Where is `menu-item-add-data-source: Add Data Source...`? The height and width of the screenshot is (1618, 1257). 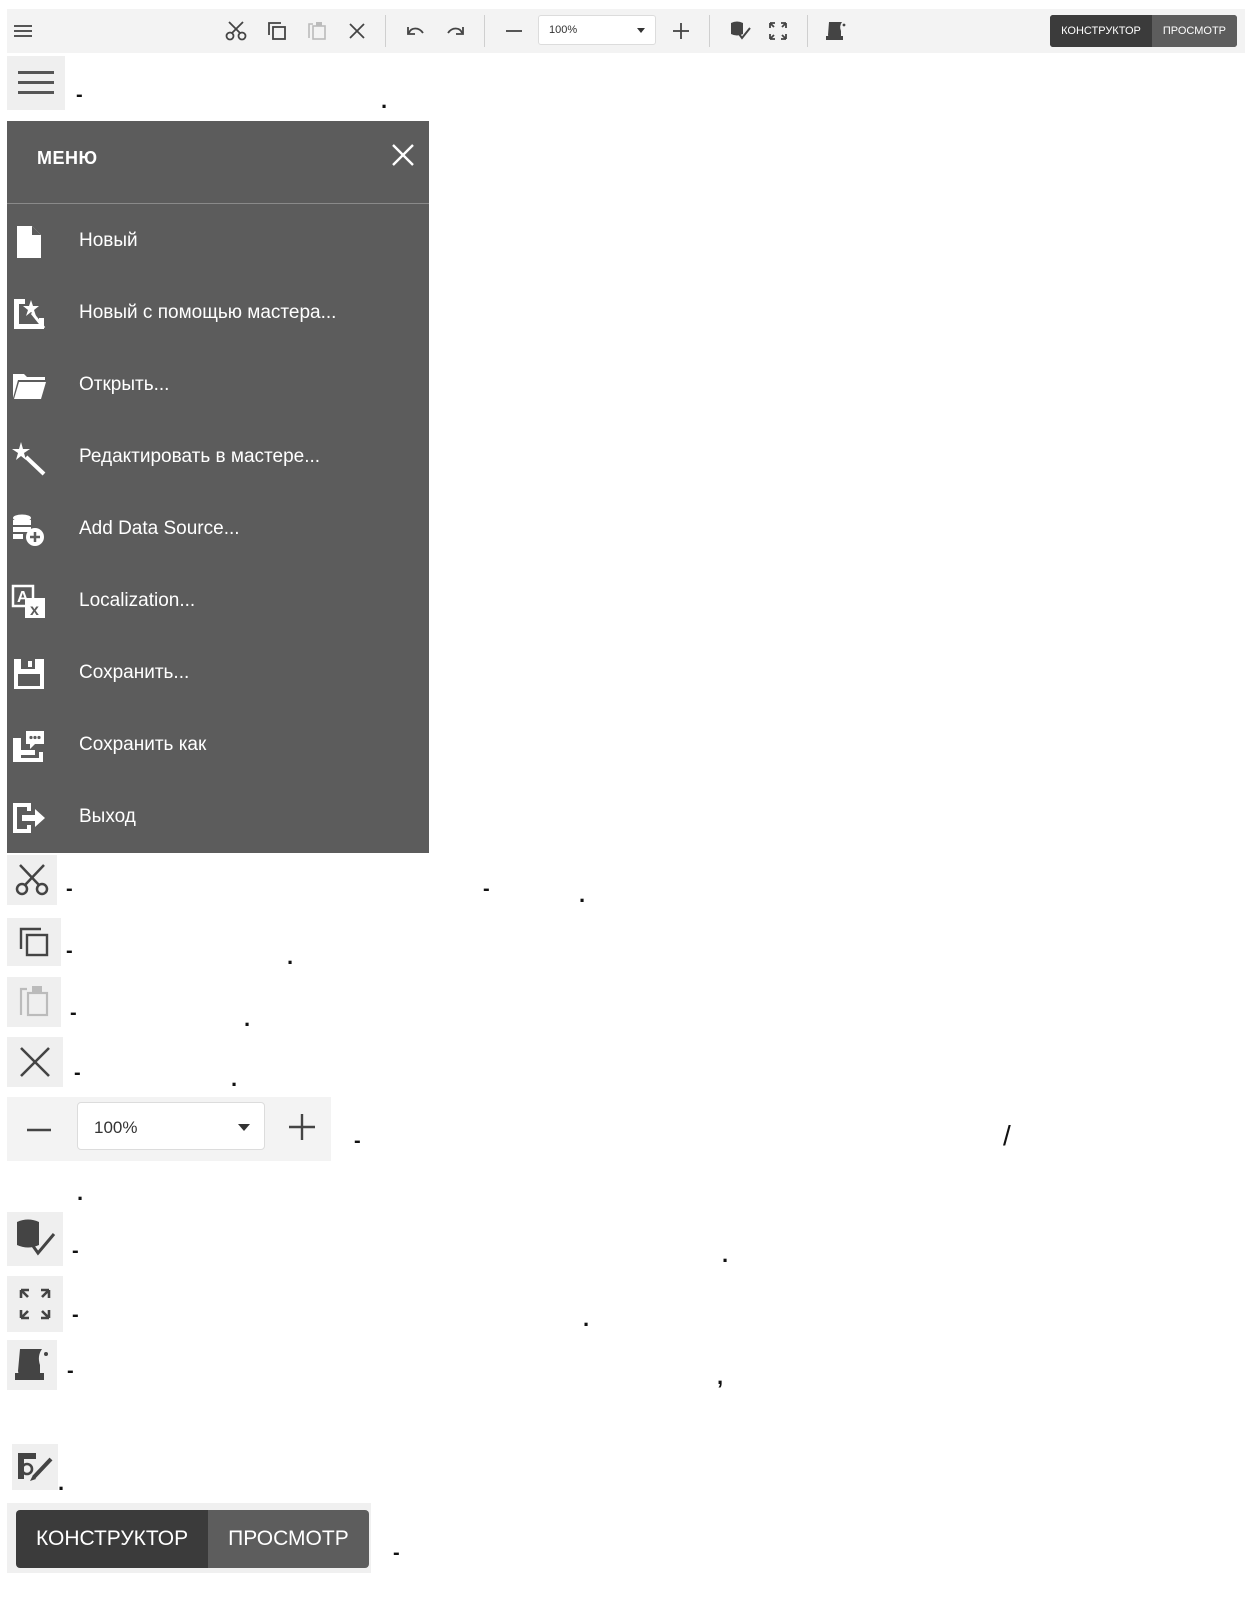
menu-item-add-data-source: Add Data Source... is located at coordinates (218, 529).